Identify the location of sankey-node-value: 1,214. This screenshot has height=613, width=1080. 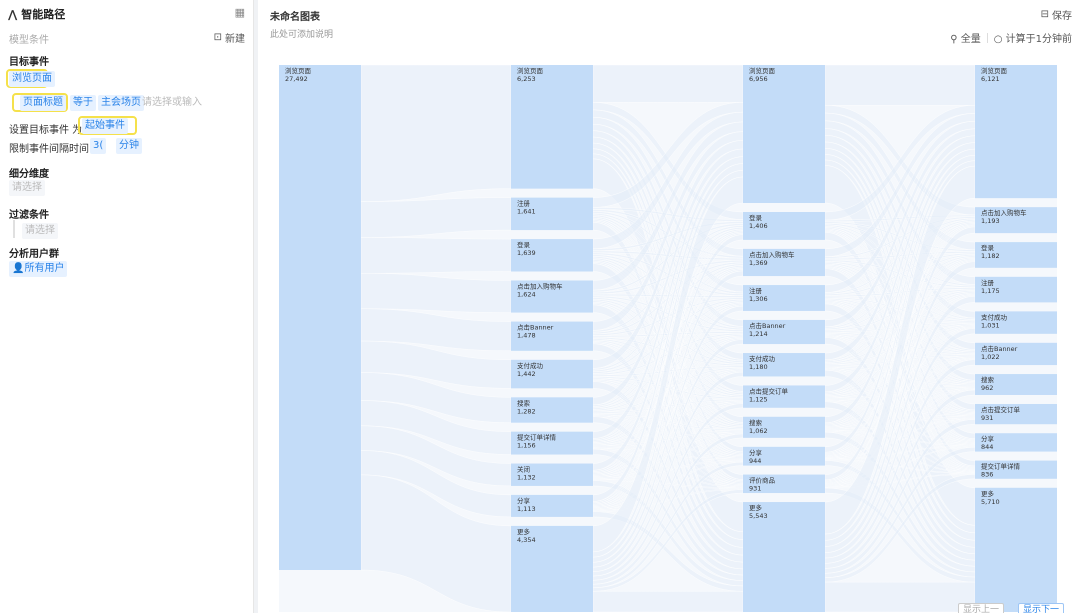
(758, 334).